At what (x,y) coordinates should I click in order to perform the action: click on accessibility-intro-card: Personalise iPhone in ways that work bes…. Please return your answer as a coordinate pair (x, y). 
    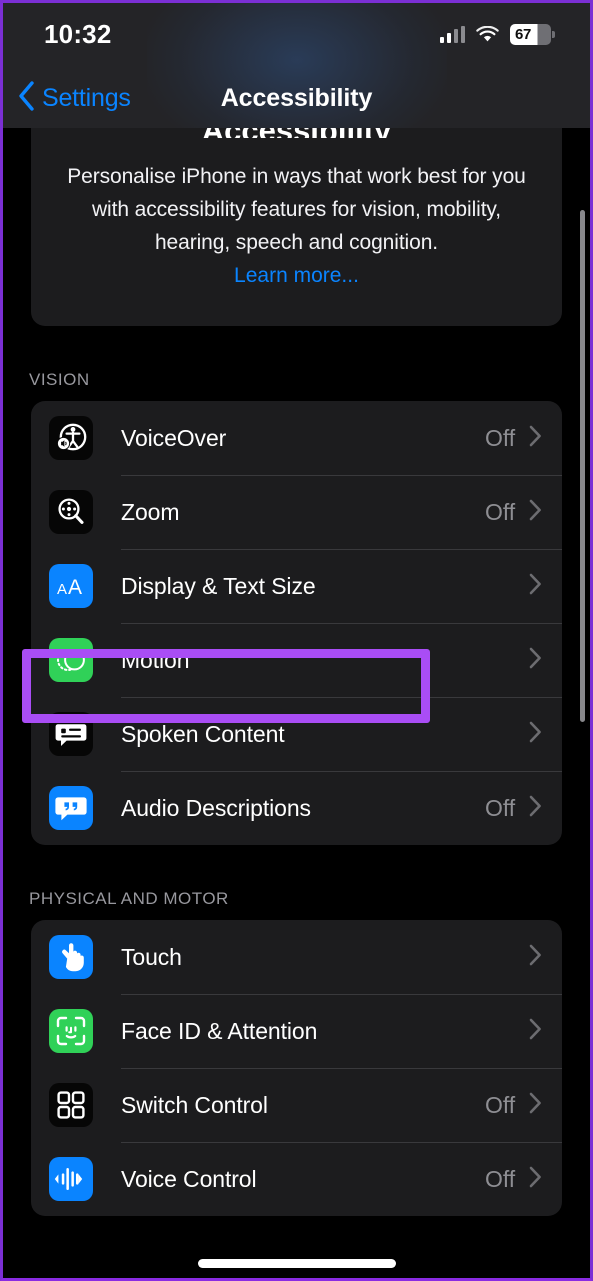
    Looking at the image, I should click on (296, 227).